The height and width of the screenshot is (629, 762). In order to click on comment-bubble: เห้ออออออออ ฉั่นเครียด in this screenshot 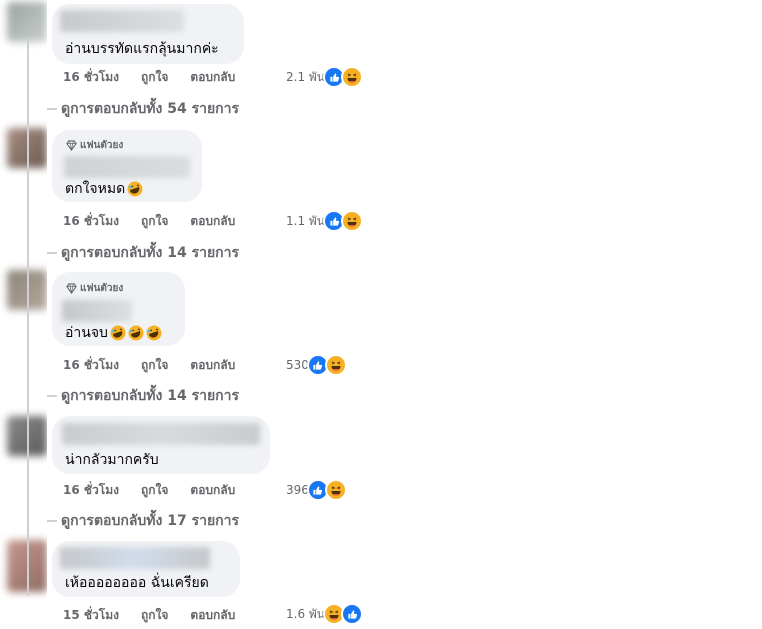, I will do `click(146, 569)`.